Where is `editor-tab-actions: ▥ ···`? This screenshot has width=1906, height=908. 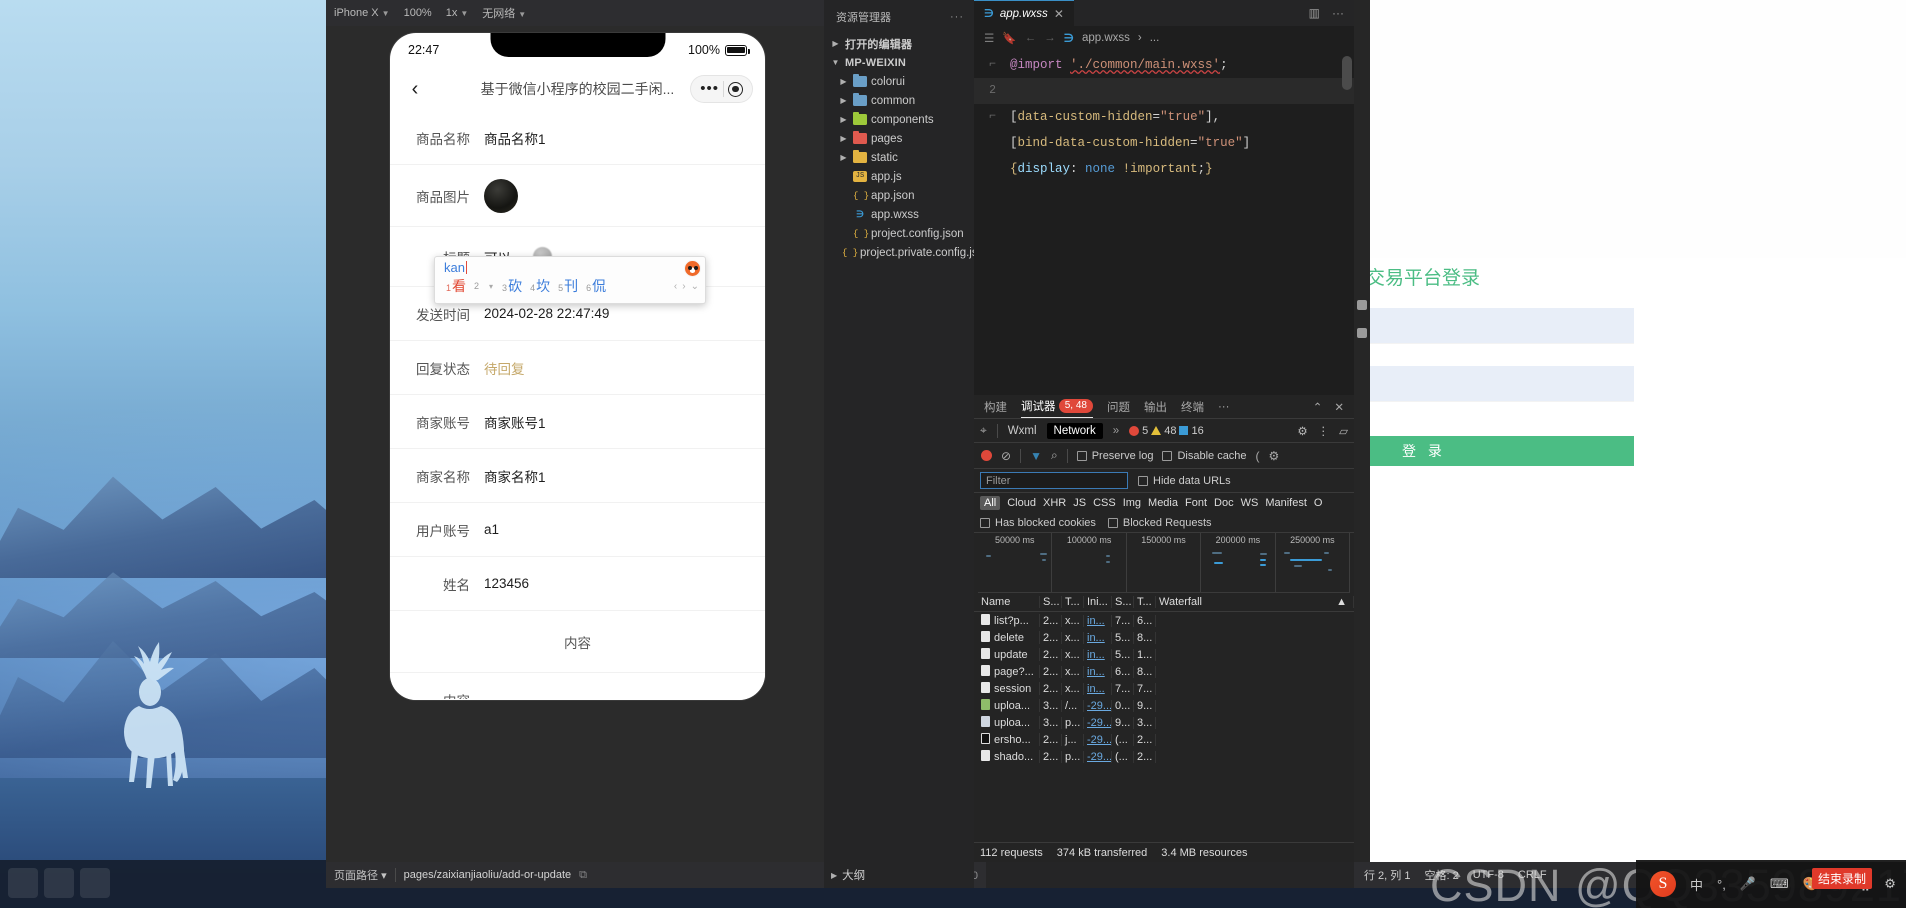
editor-tab-actions: ▥ ··· is located at coordinates (1326, 13).